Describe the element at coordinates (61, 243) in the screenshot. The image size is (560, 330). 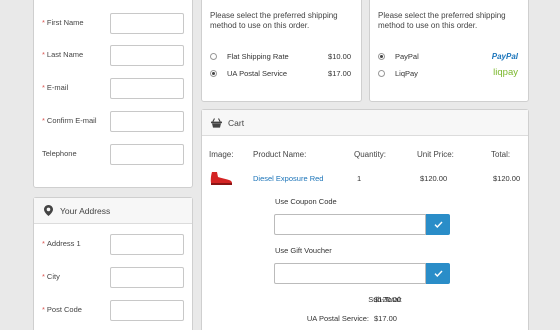
I see `address1-label: * Address 1` at that location.